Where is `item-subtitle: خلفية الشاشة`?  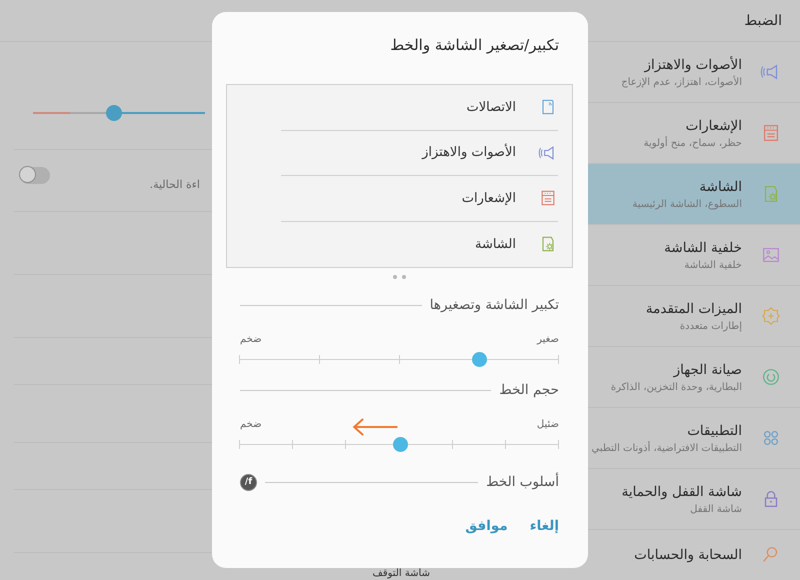 item-subtitle: خلفية الشاشة is located at coordinates (712, 265).